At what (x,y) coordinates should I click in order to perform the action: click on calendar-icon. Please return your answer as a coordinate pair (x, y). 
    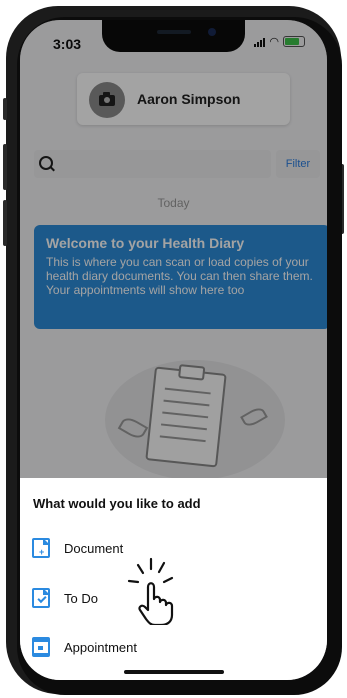
    Looking at the image, I should click on (41, 647).